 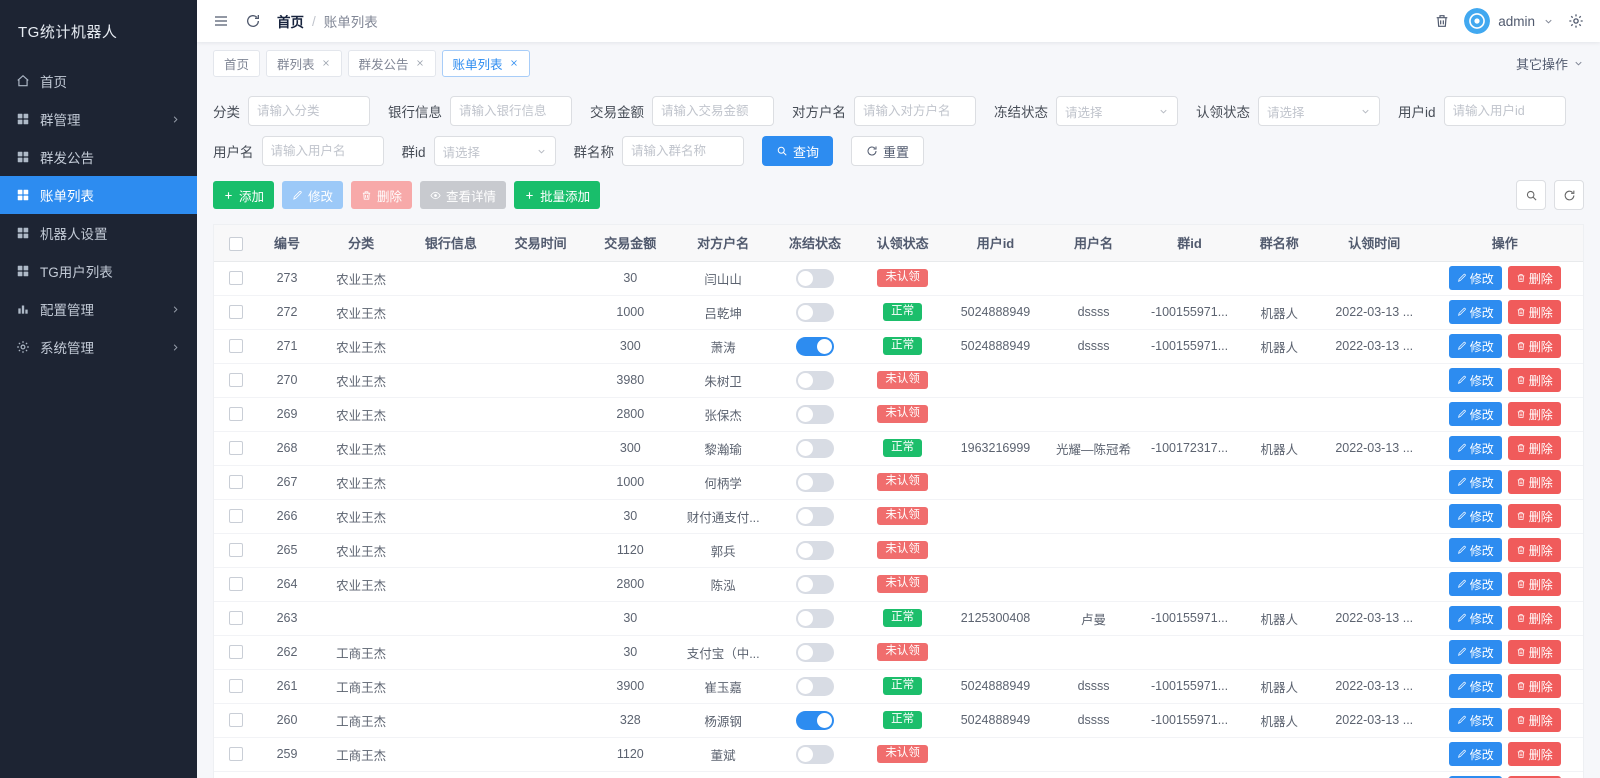 What do you see at coordinates (391, 63) in the screenshot?
I see `tab-item: 群发公告` at bounding box center [391, 63].